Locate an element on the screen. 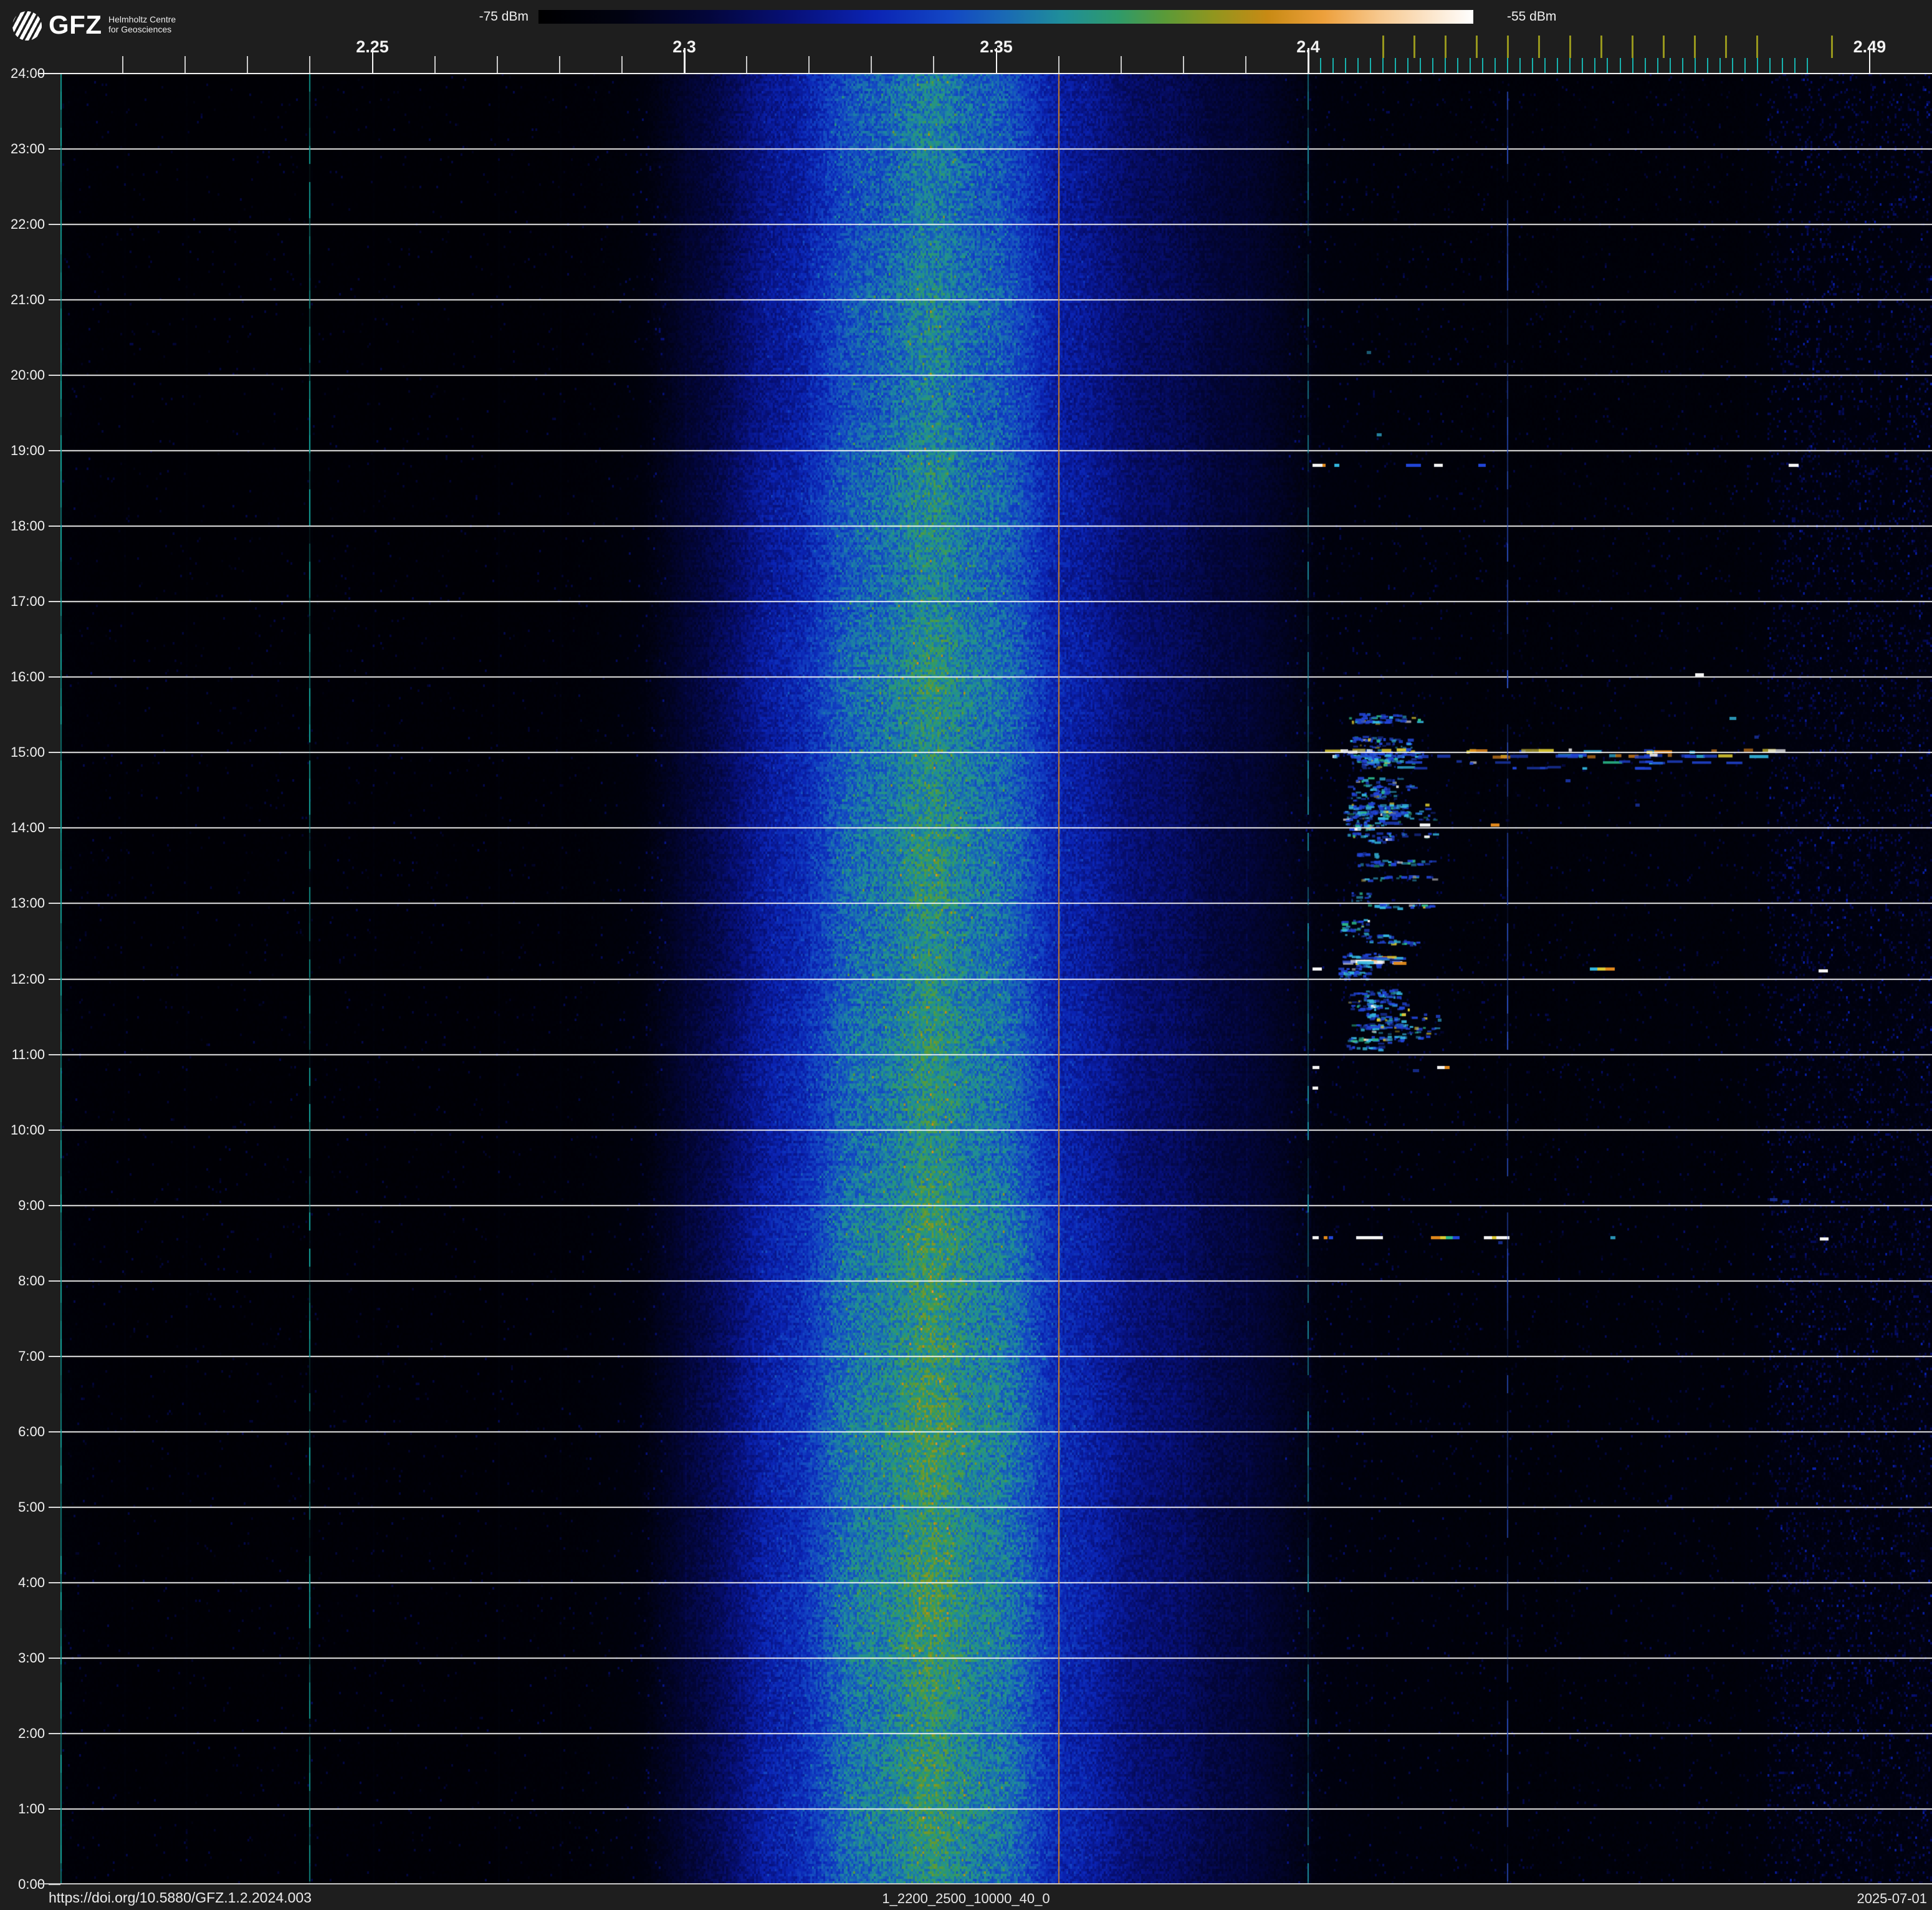  time-tick-label: 3:00 is located at coordinates (31, 1657).